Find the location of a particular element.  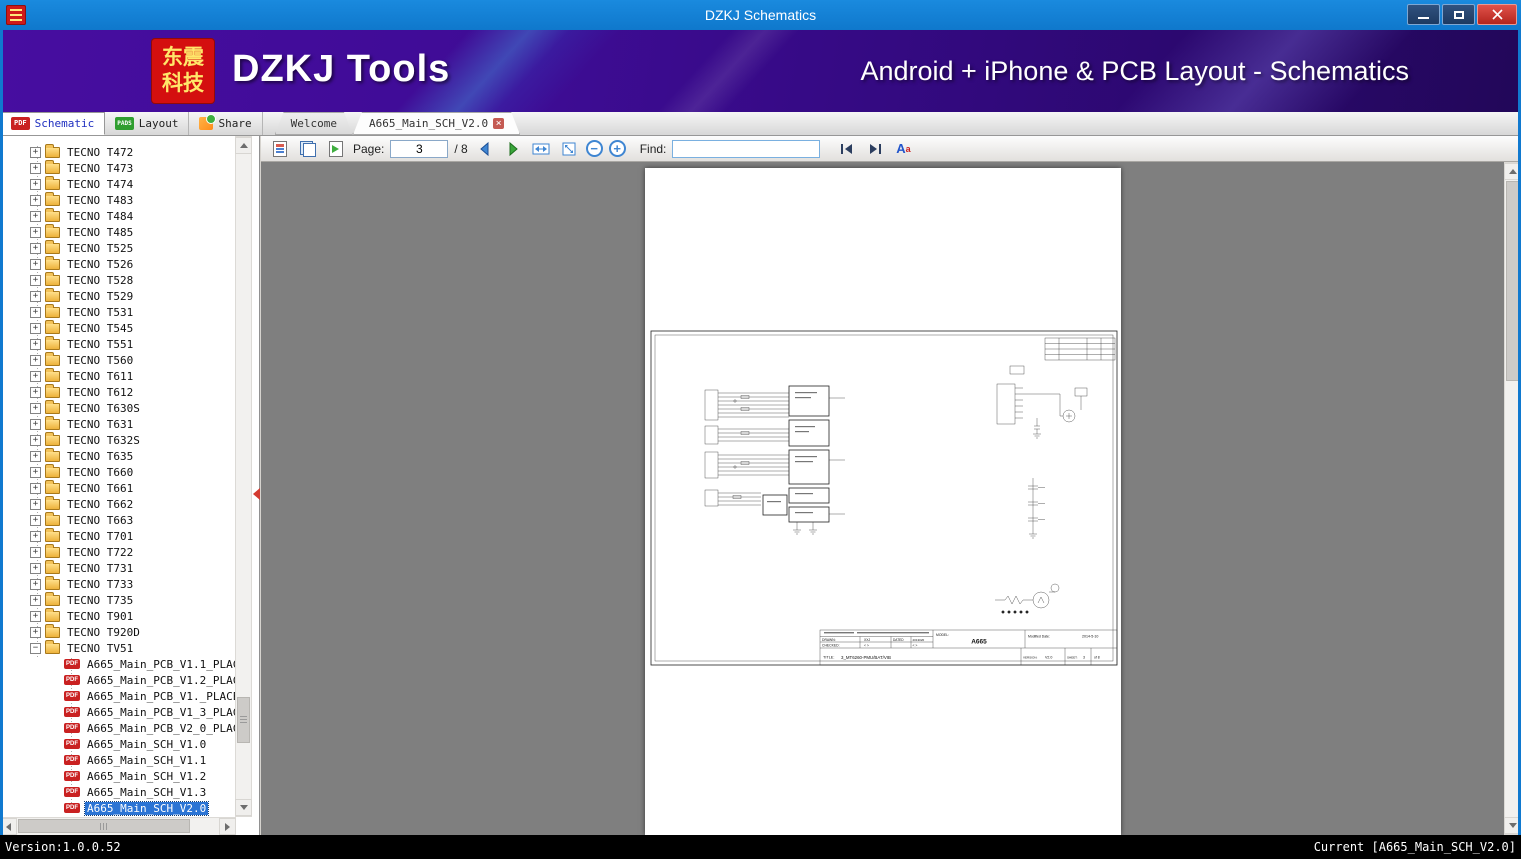

tree-folder-row: + TECNO T735 is located at coordinates (118, 599).